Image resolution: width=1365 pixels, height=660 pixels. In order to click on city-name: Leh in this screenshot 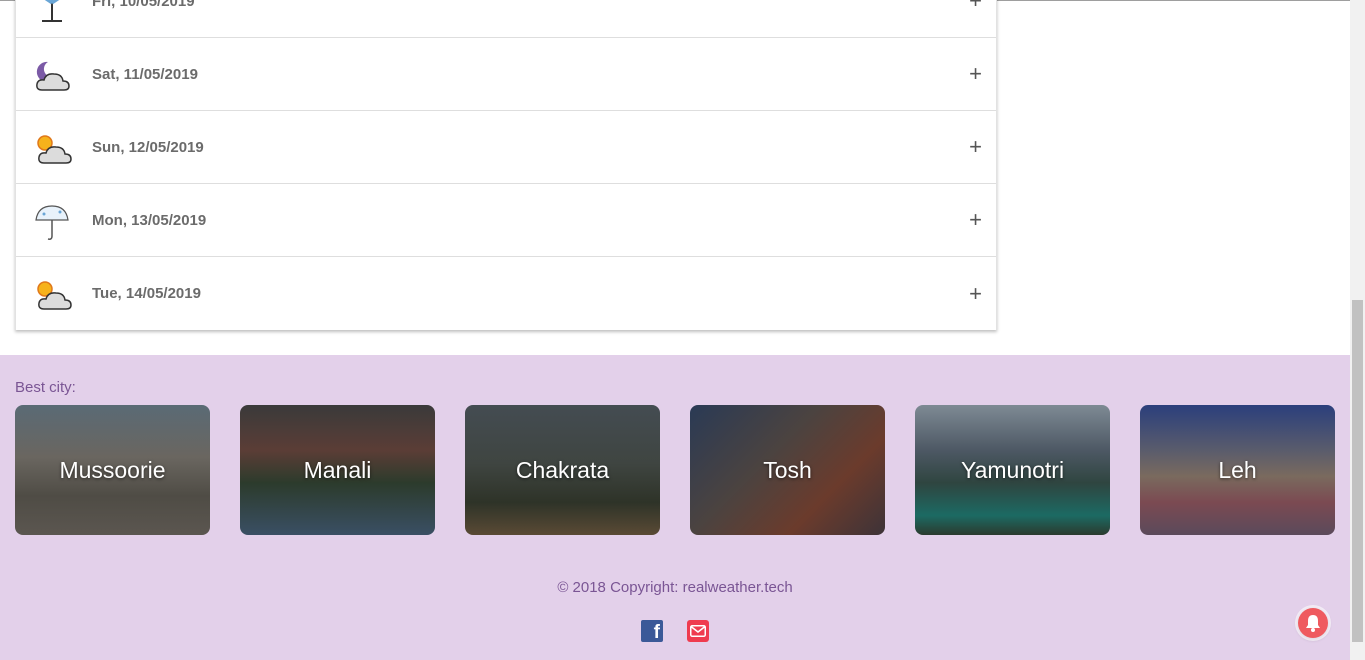, I will do `click(1237, 469)`.